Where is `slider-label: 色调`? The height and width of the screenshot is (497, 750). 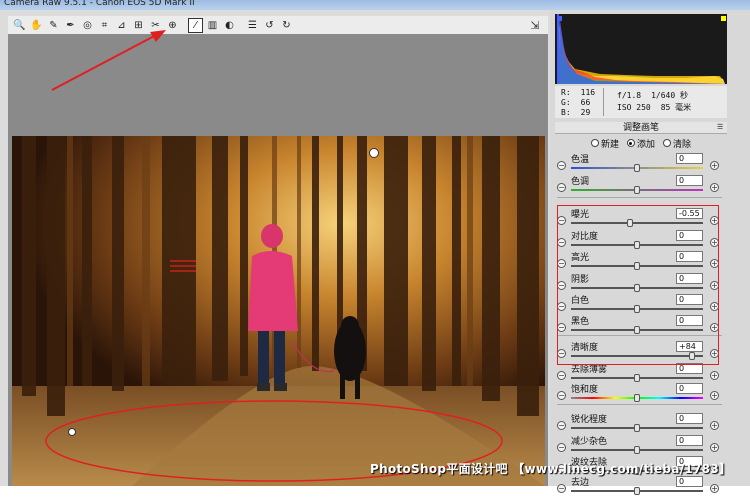
slider-label: 色调 is located at coordinates (580, 182).